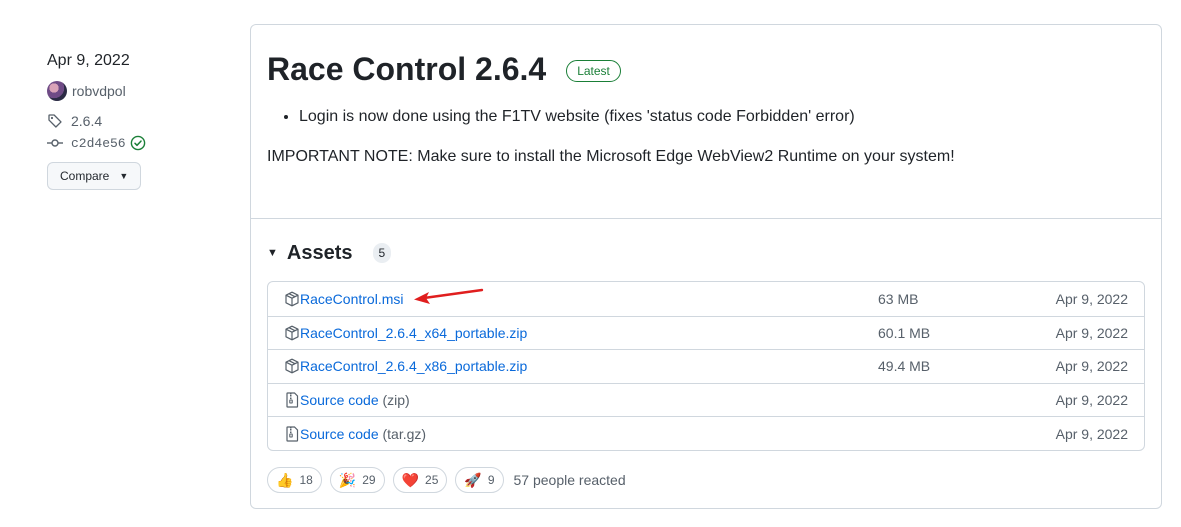  I want to click on asset-row: RaceControl.msi 63 MB Apr 9, 2022, so click(706, 299).